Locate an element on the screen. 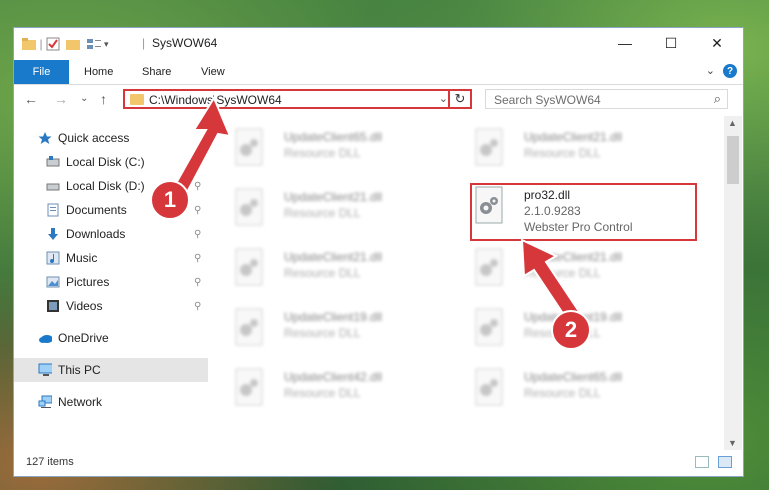 The width and height of the screenshot is (769, 490). tab-home: Home is located at coordinates (98, 72).